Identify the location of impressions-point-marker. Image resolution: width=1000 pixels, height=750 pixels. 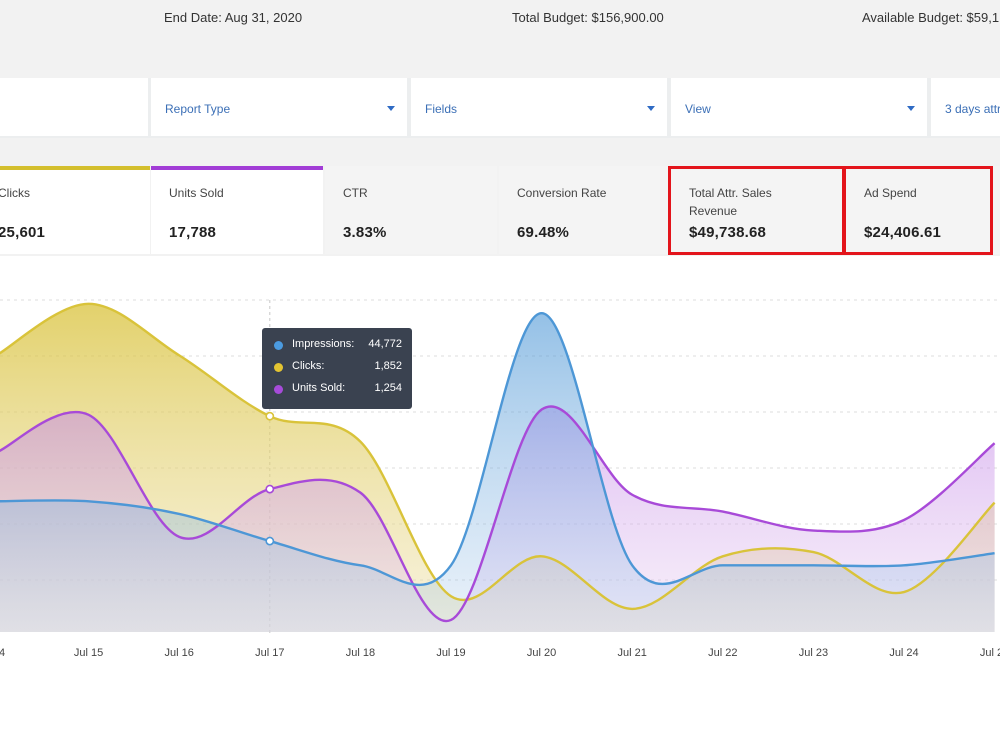
(270, 541).